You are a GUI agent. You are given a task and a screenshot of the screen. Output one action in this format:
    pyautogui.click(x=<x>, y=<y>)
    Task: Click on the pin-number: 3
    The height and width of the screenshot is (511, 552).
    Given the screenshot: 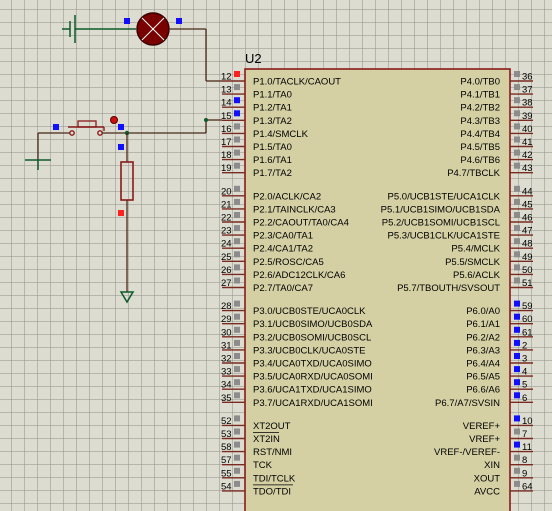 What is the action you would take?
    pyautogui.click(x=524, y=359)
    